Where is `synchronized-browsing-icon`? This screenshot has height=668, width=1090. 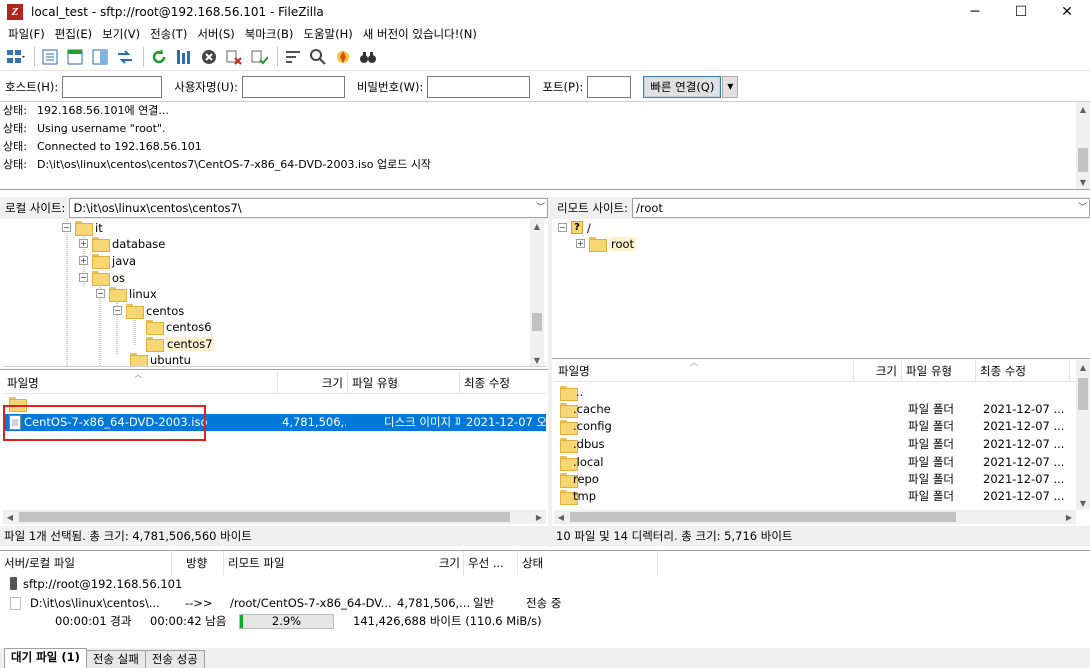 synchronized-browsing-icon is located at coordinates (343, 57).